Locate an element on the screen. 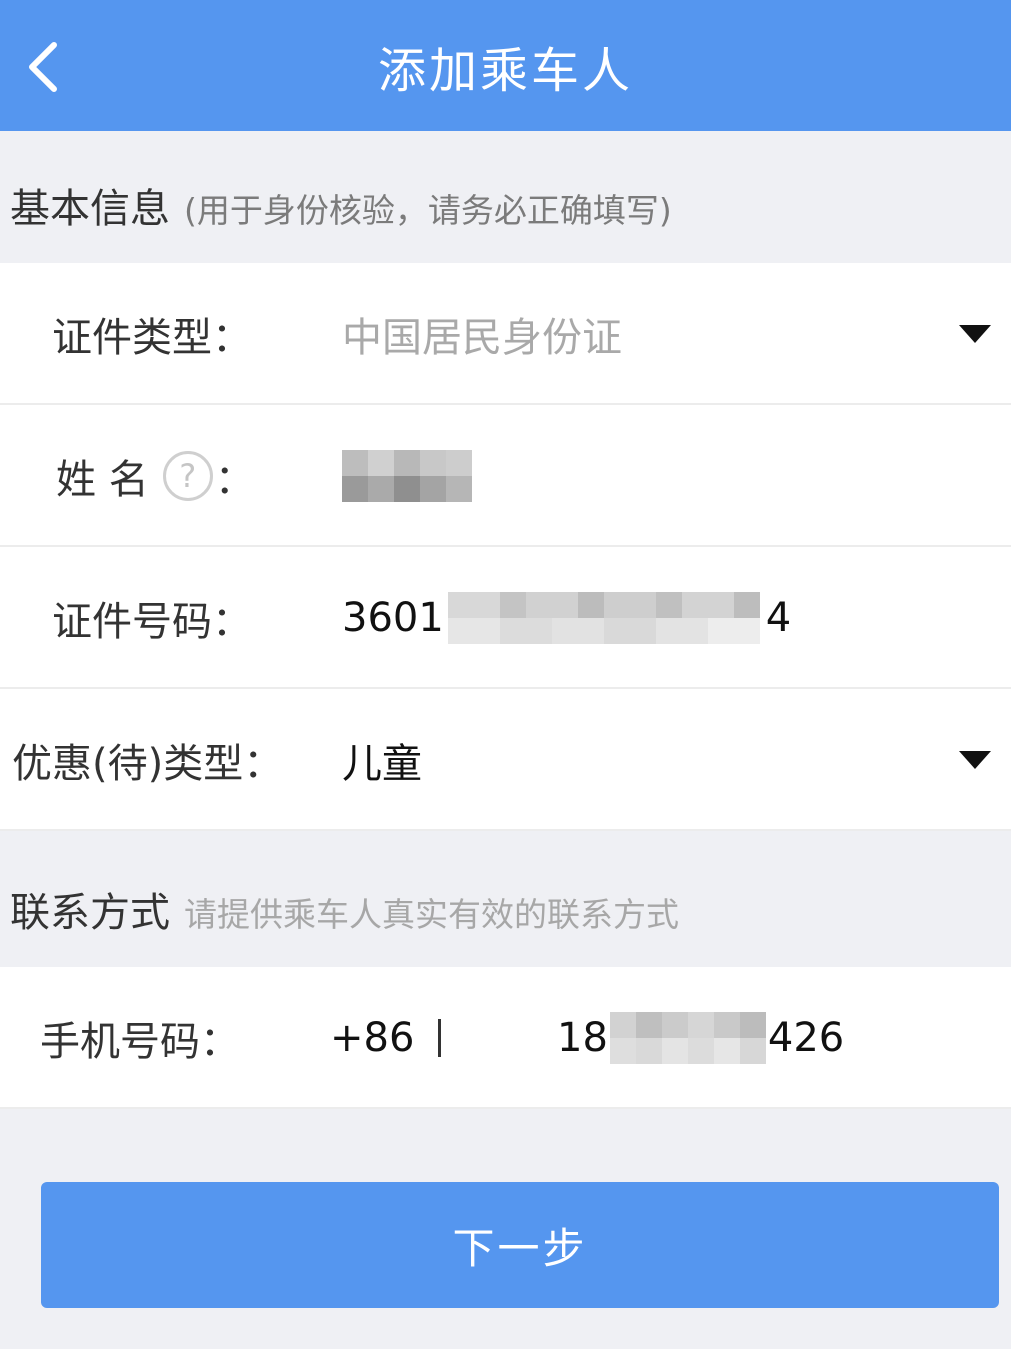  id-type-row: 证件类型： 中国居民身份证 is located at coordinates (505, 334).